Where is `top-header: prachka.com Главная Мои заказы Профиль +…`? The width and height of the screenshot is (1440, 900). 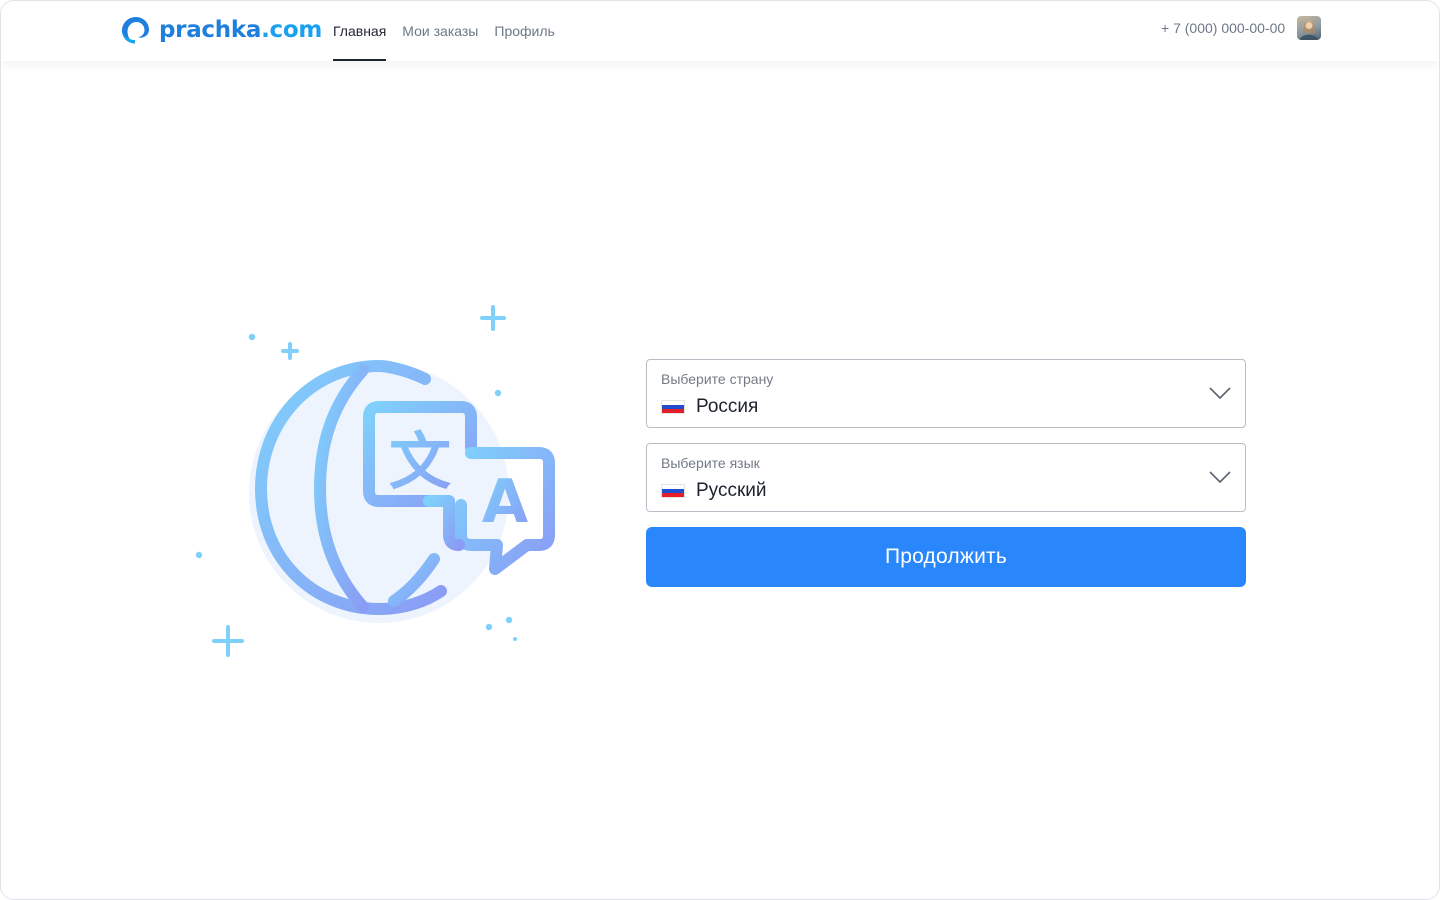 top-header: prachka.com Главная Мои заказы Профиль +… is located at coordinates (720, 31).